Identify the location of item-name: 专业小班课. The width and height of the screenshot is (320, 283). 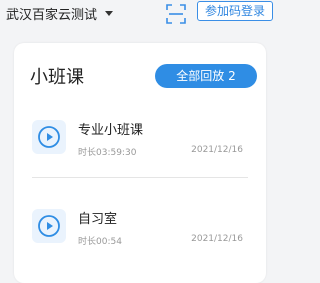
(111, 130).